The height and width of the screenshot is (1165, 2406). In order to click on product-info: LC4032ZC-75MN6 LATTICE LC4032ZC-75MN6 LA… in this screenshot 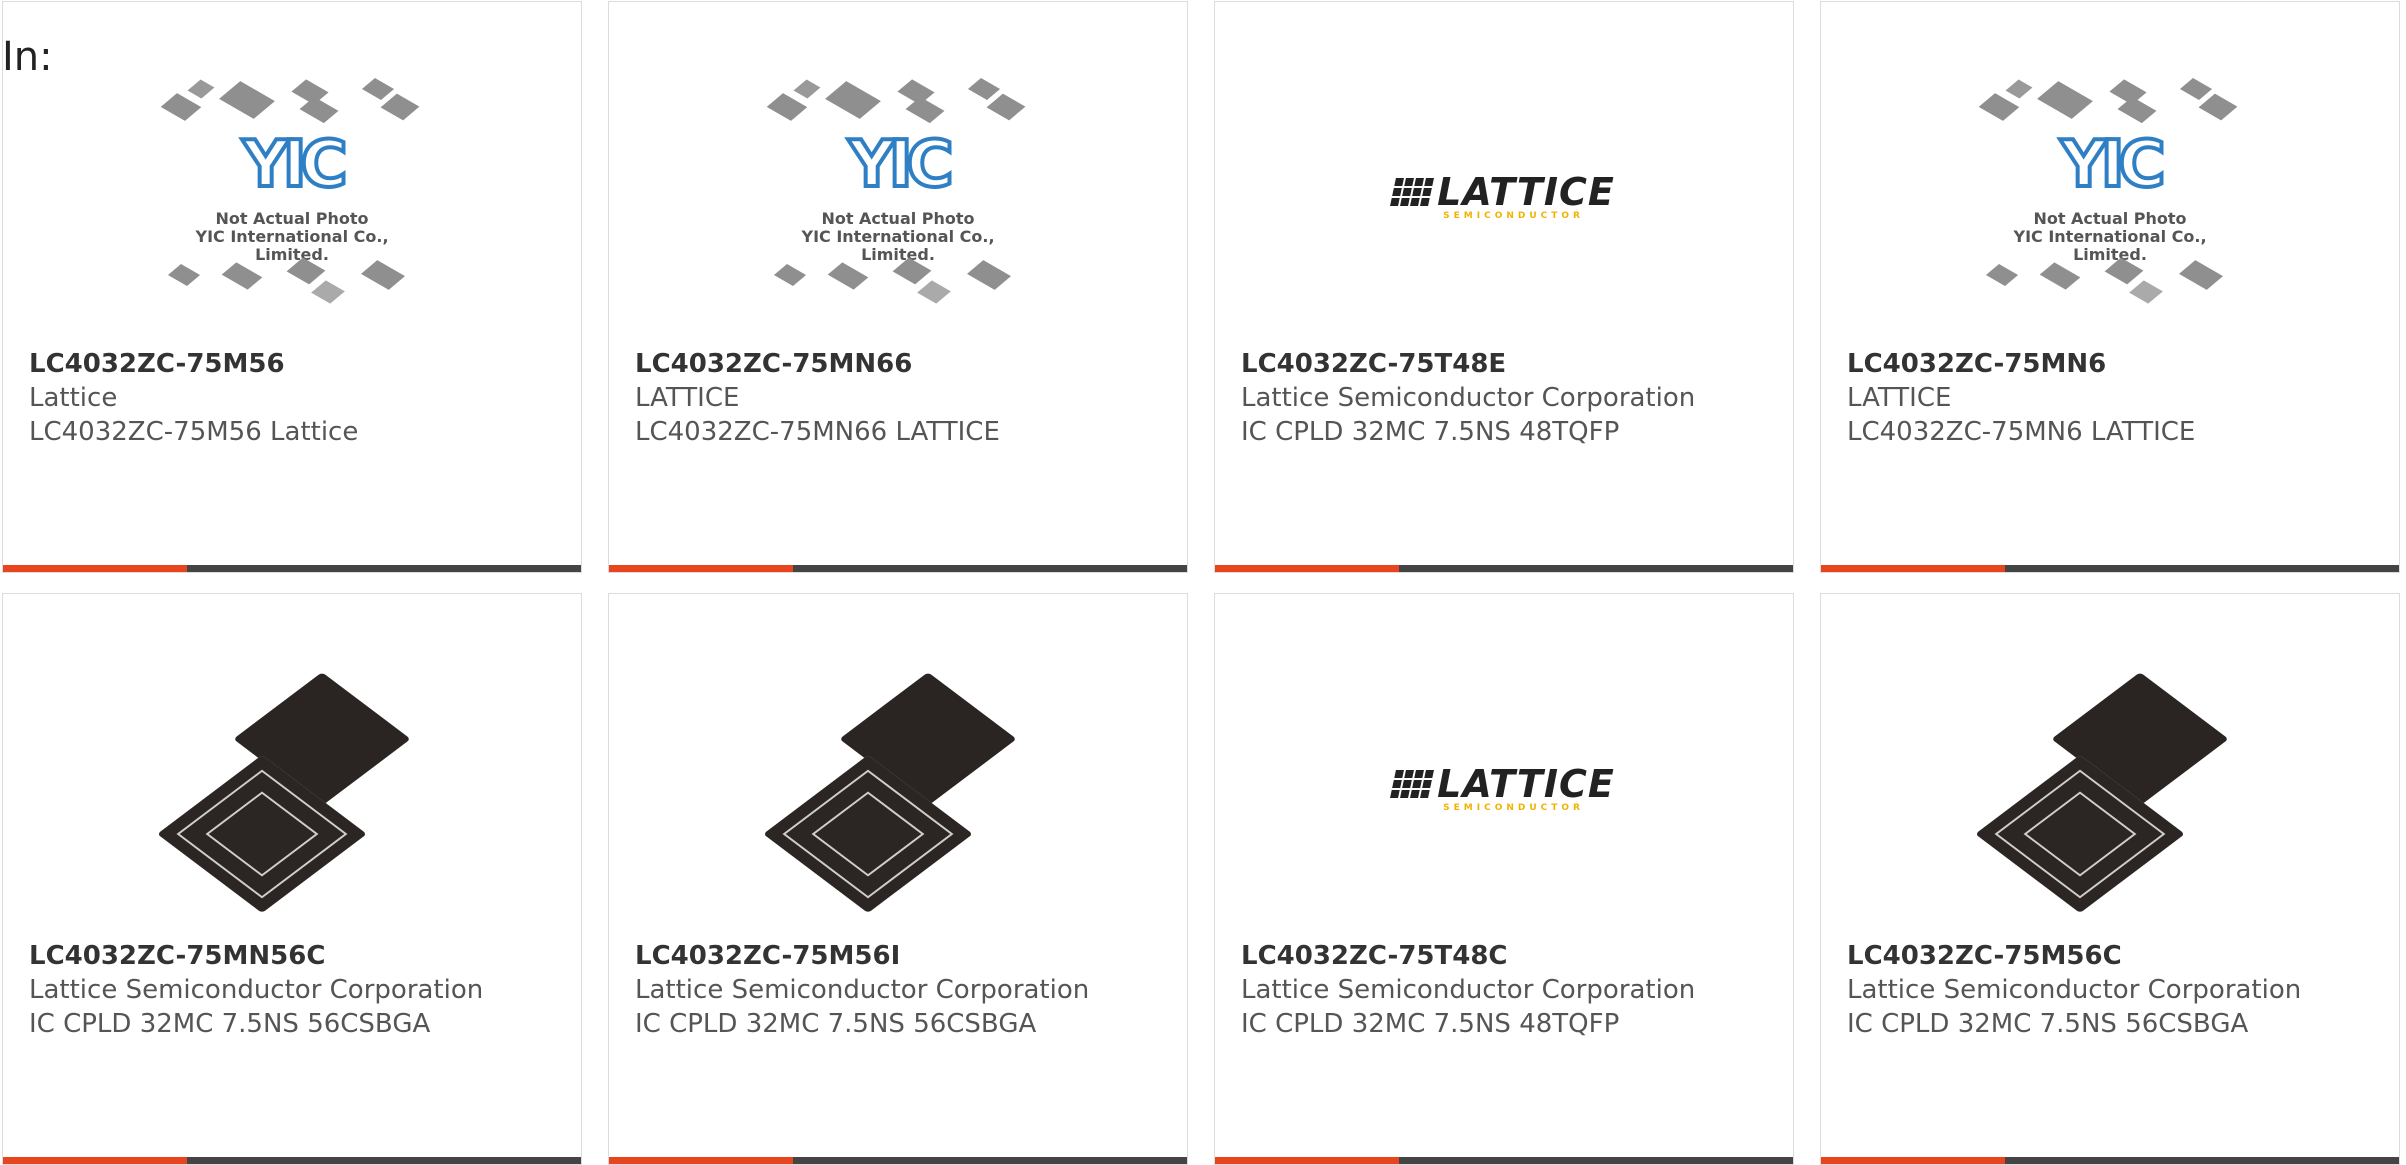, I will do `click(2113, 398)`.